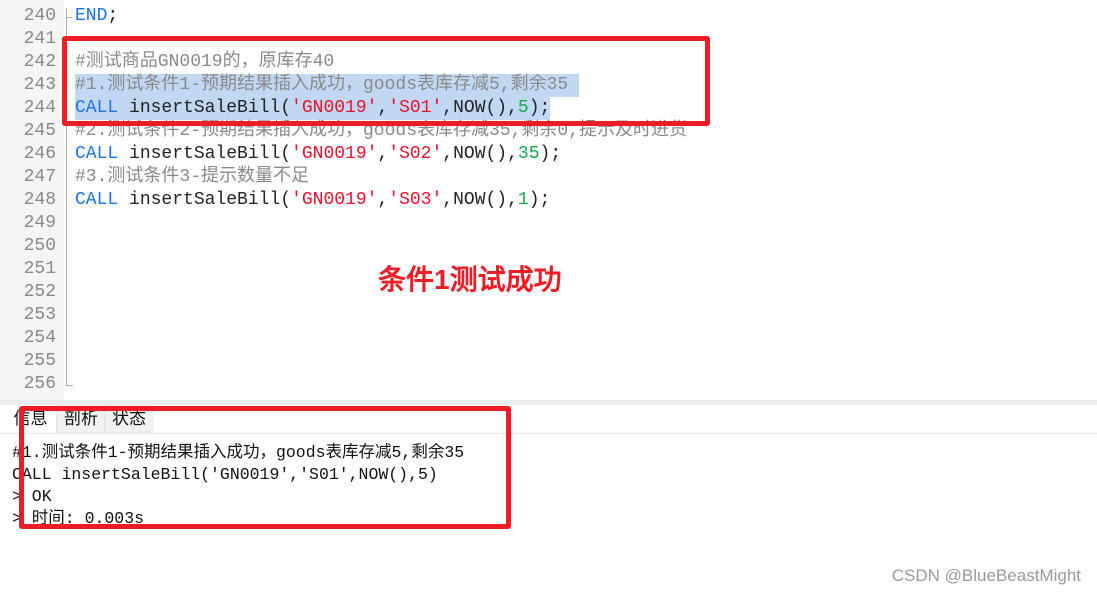  What do you see at coordinates (548, 177) in the screenshot?
I see `code-line: 247 #3.测试条件3-提示数量不足` at bounding box center [548, 177].